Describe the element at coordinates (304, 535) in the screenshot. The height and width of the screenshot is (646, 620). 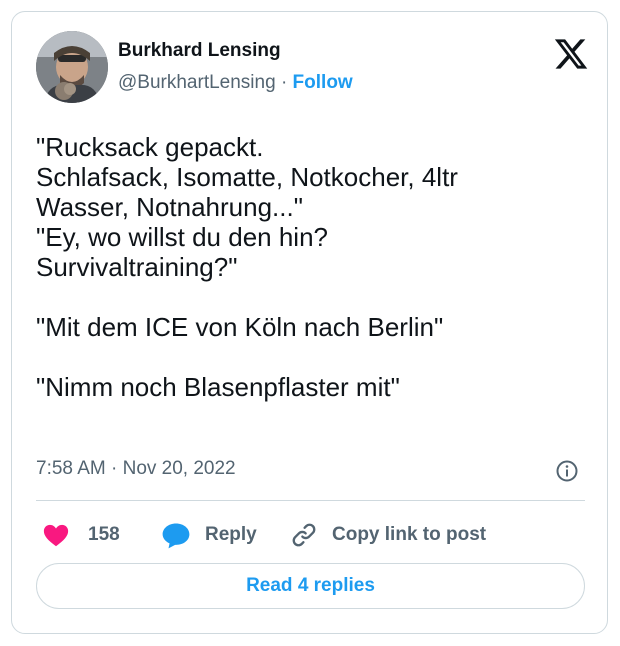
I see `link-icon` at that location.